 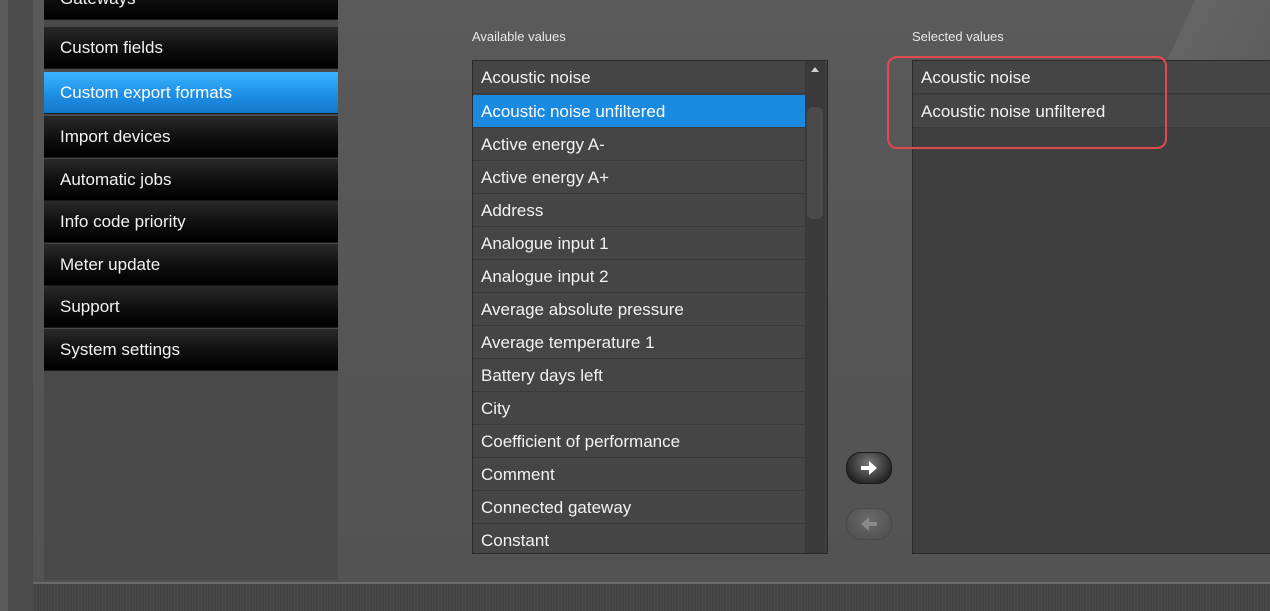 What do you see at coordinates (639, 375) in the screenshot?
I see `list-item: Battery days left` at bounding box center [639, 375].